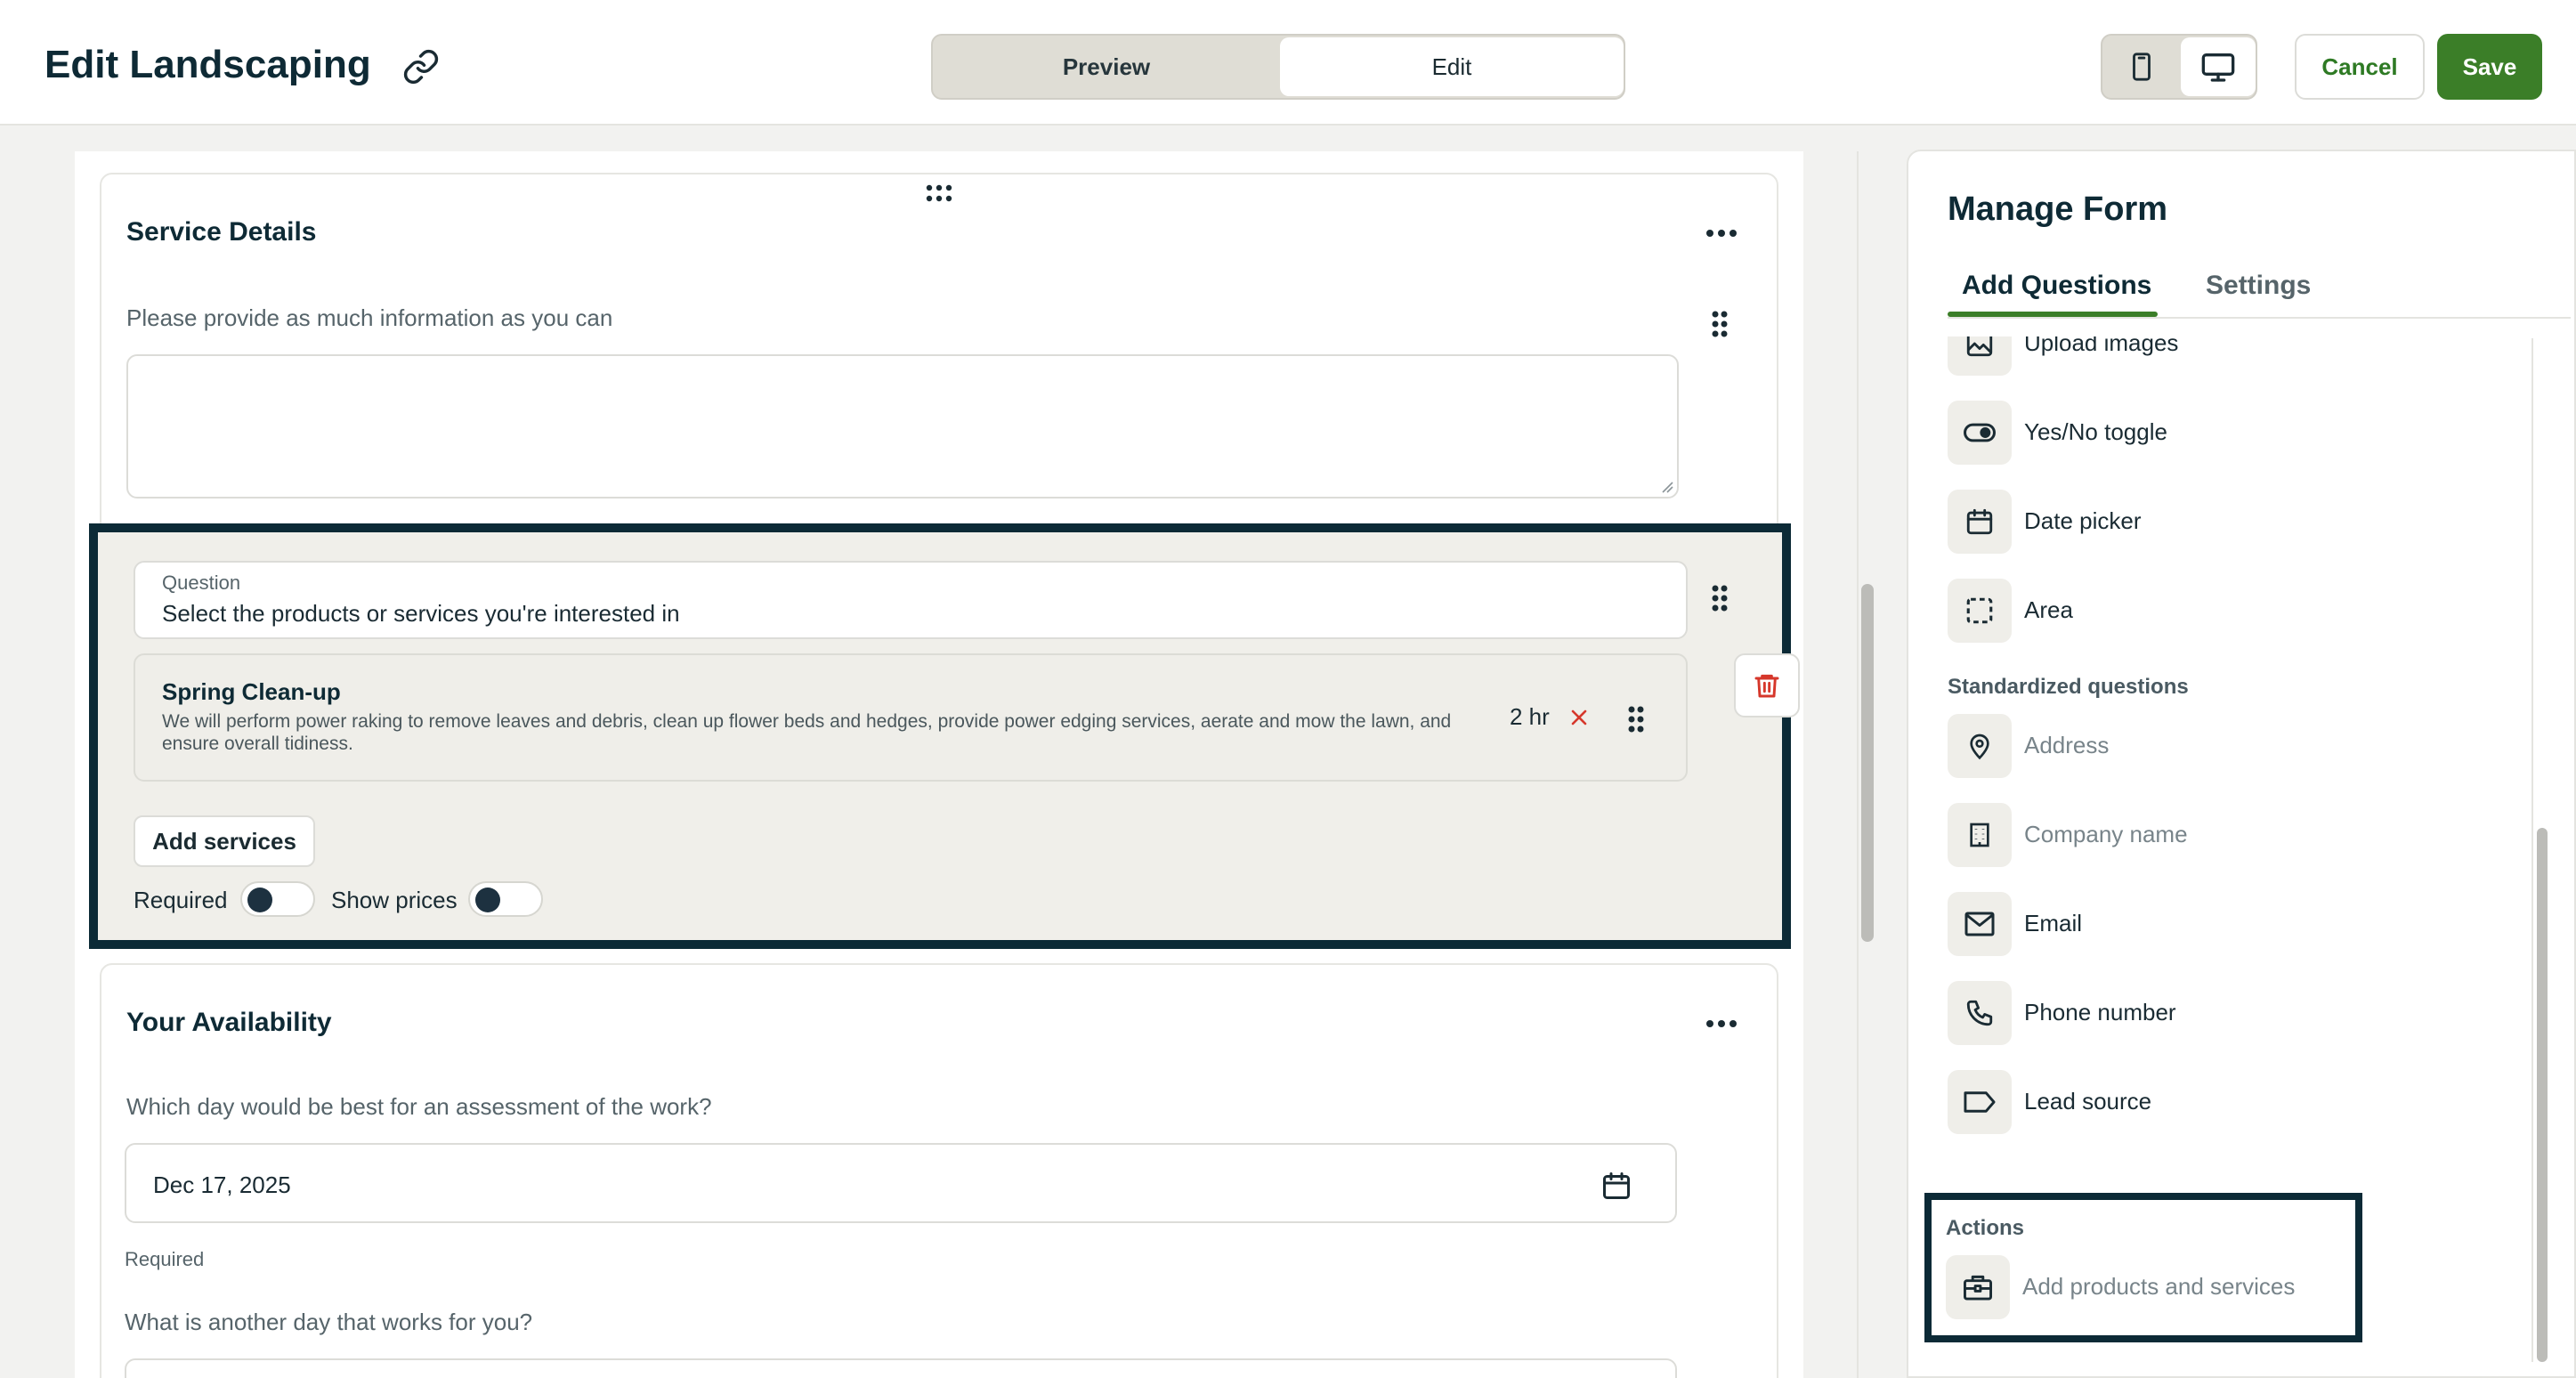 The height and width of the screenshot is (1378, 2576). What do you see at coordinates (2223, 1013) in the screenshot?
I see `standardized-phone-number: Phone number` at bounding box center [2223, 1013].